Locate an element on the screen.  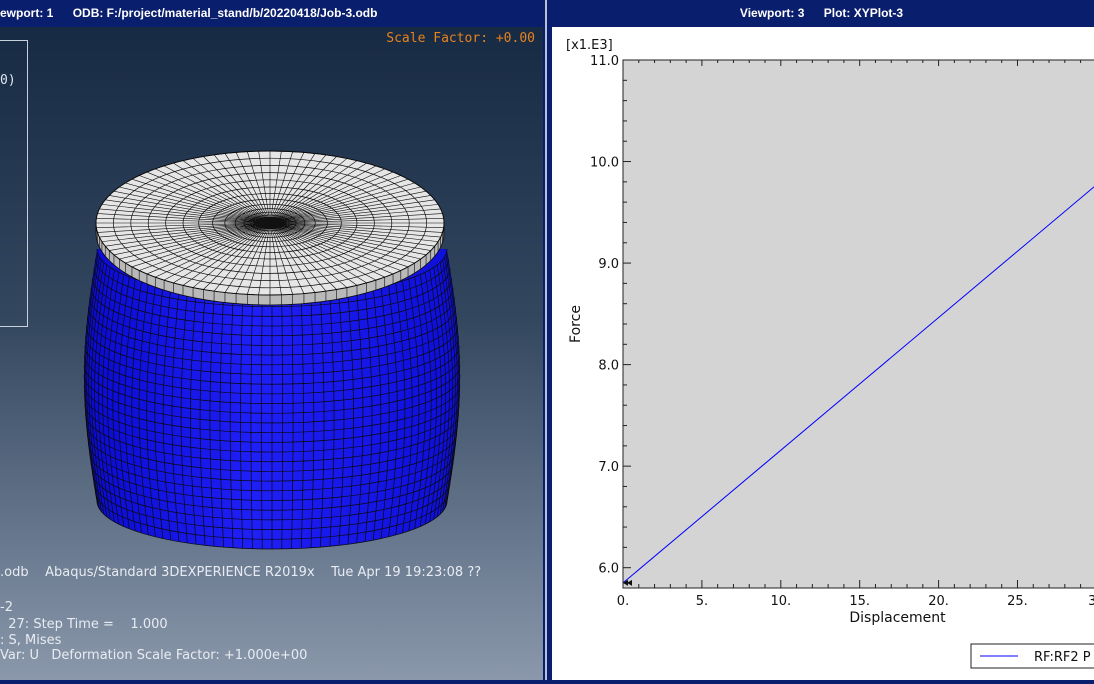
info-primary-var-line: : S, Mises is located at coordinates (31, 640).